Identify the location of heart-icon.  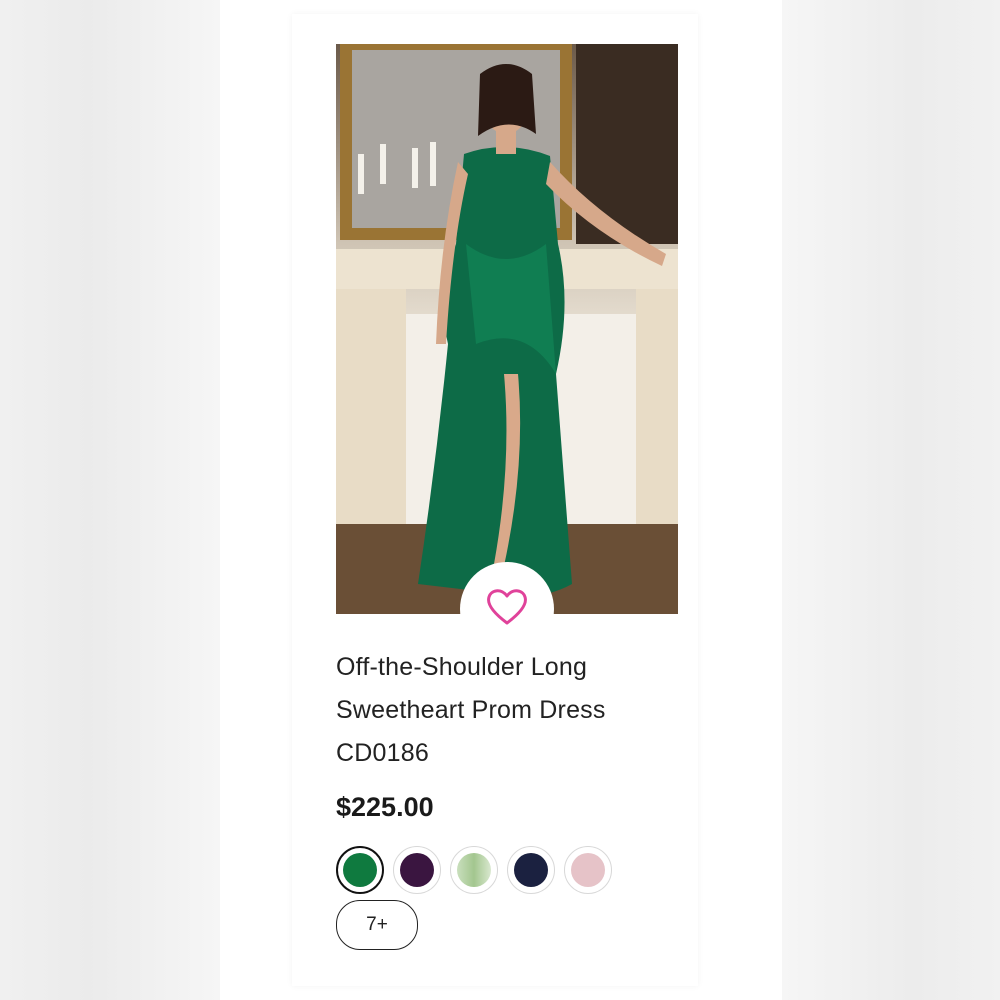
(507, 609).